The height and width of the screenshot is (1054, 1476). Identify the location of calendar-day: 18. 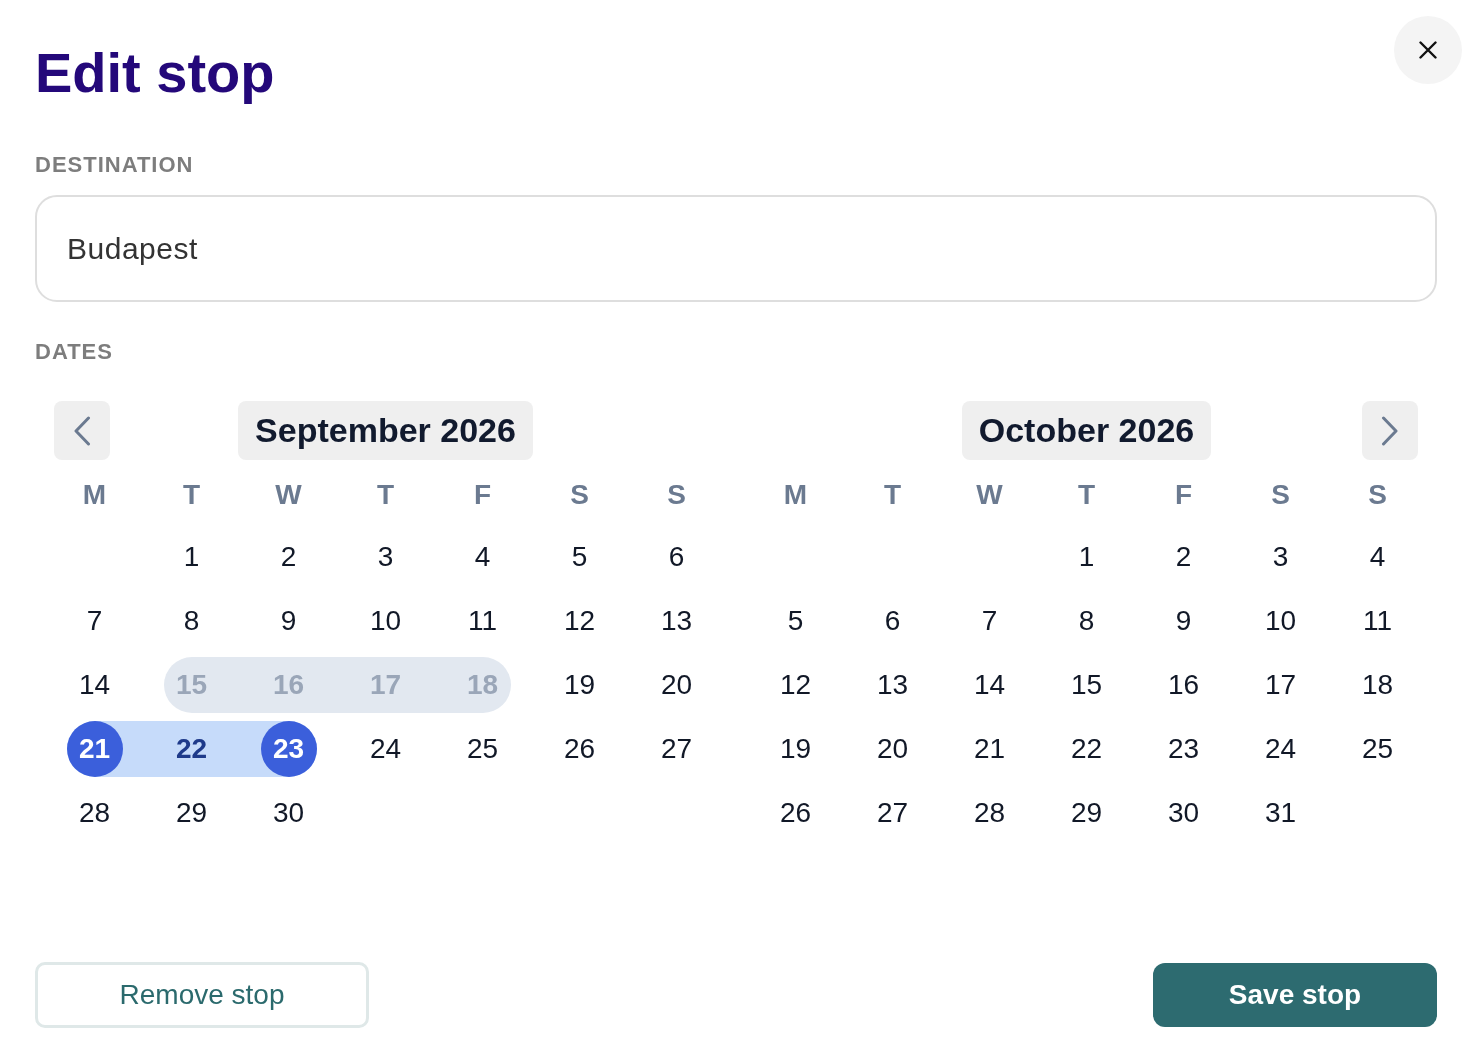
(1377, 685).